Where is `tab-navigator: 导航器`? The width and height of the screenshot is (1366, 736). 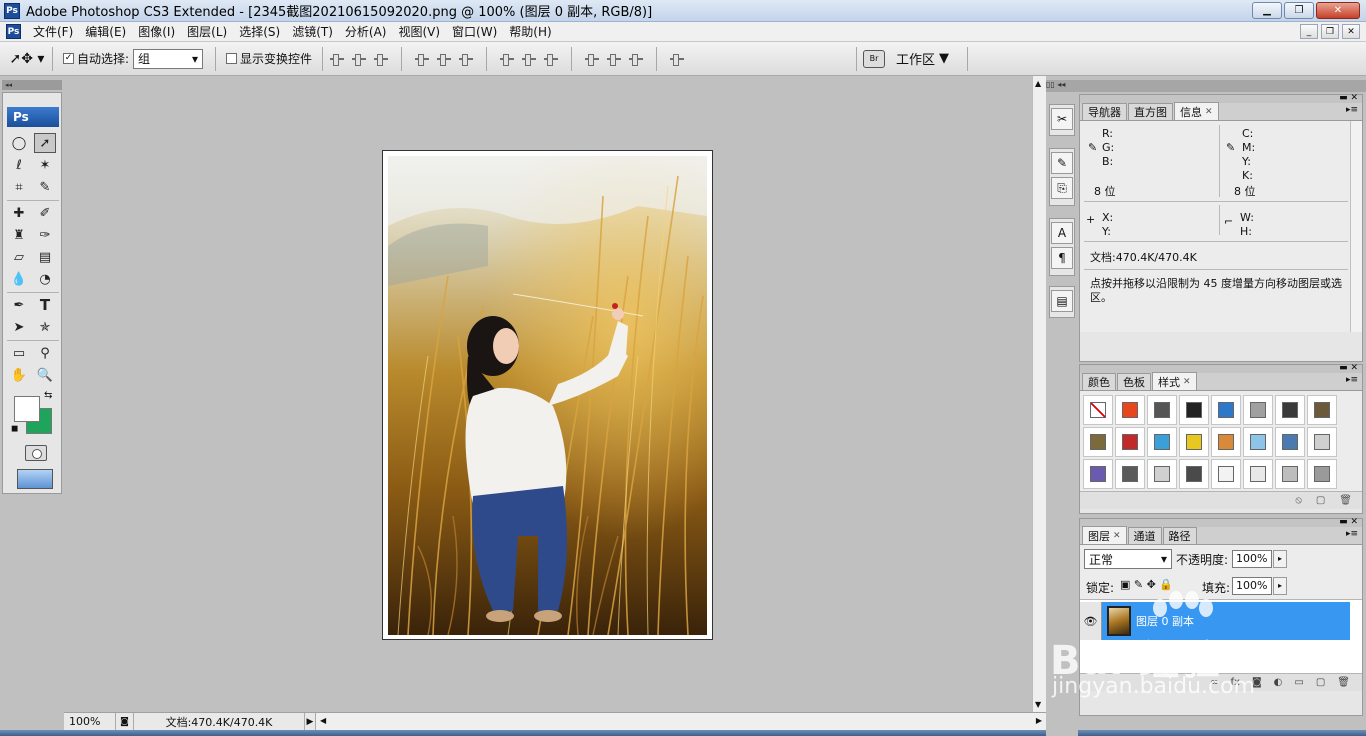 tab-navigator: 导航器 is located at coordinates (1104, 111).